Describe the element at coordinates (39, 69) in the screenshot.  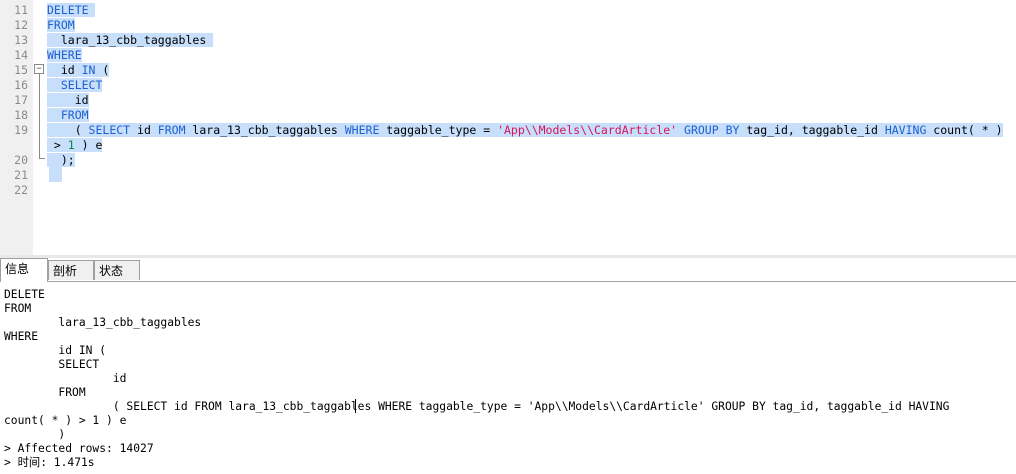
I see `fold-toggle-icon: −` at that location.